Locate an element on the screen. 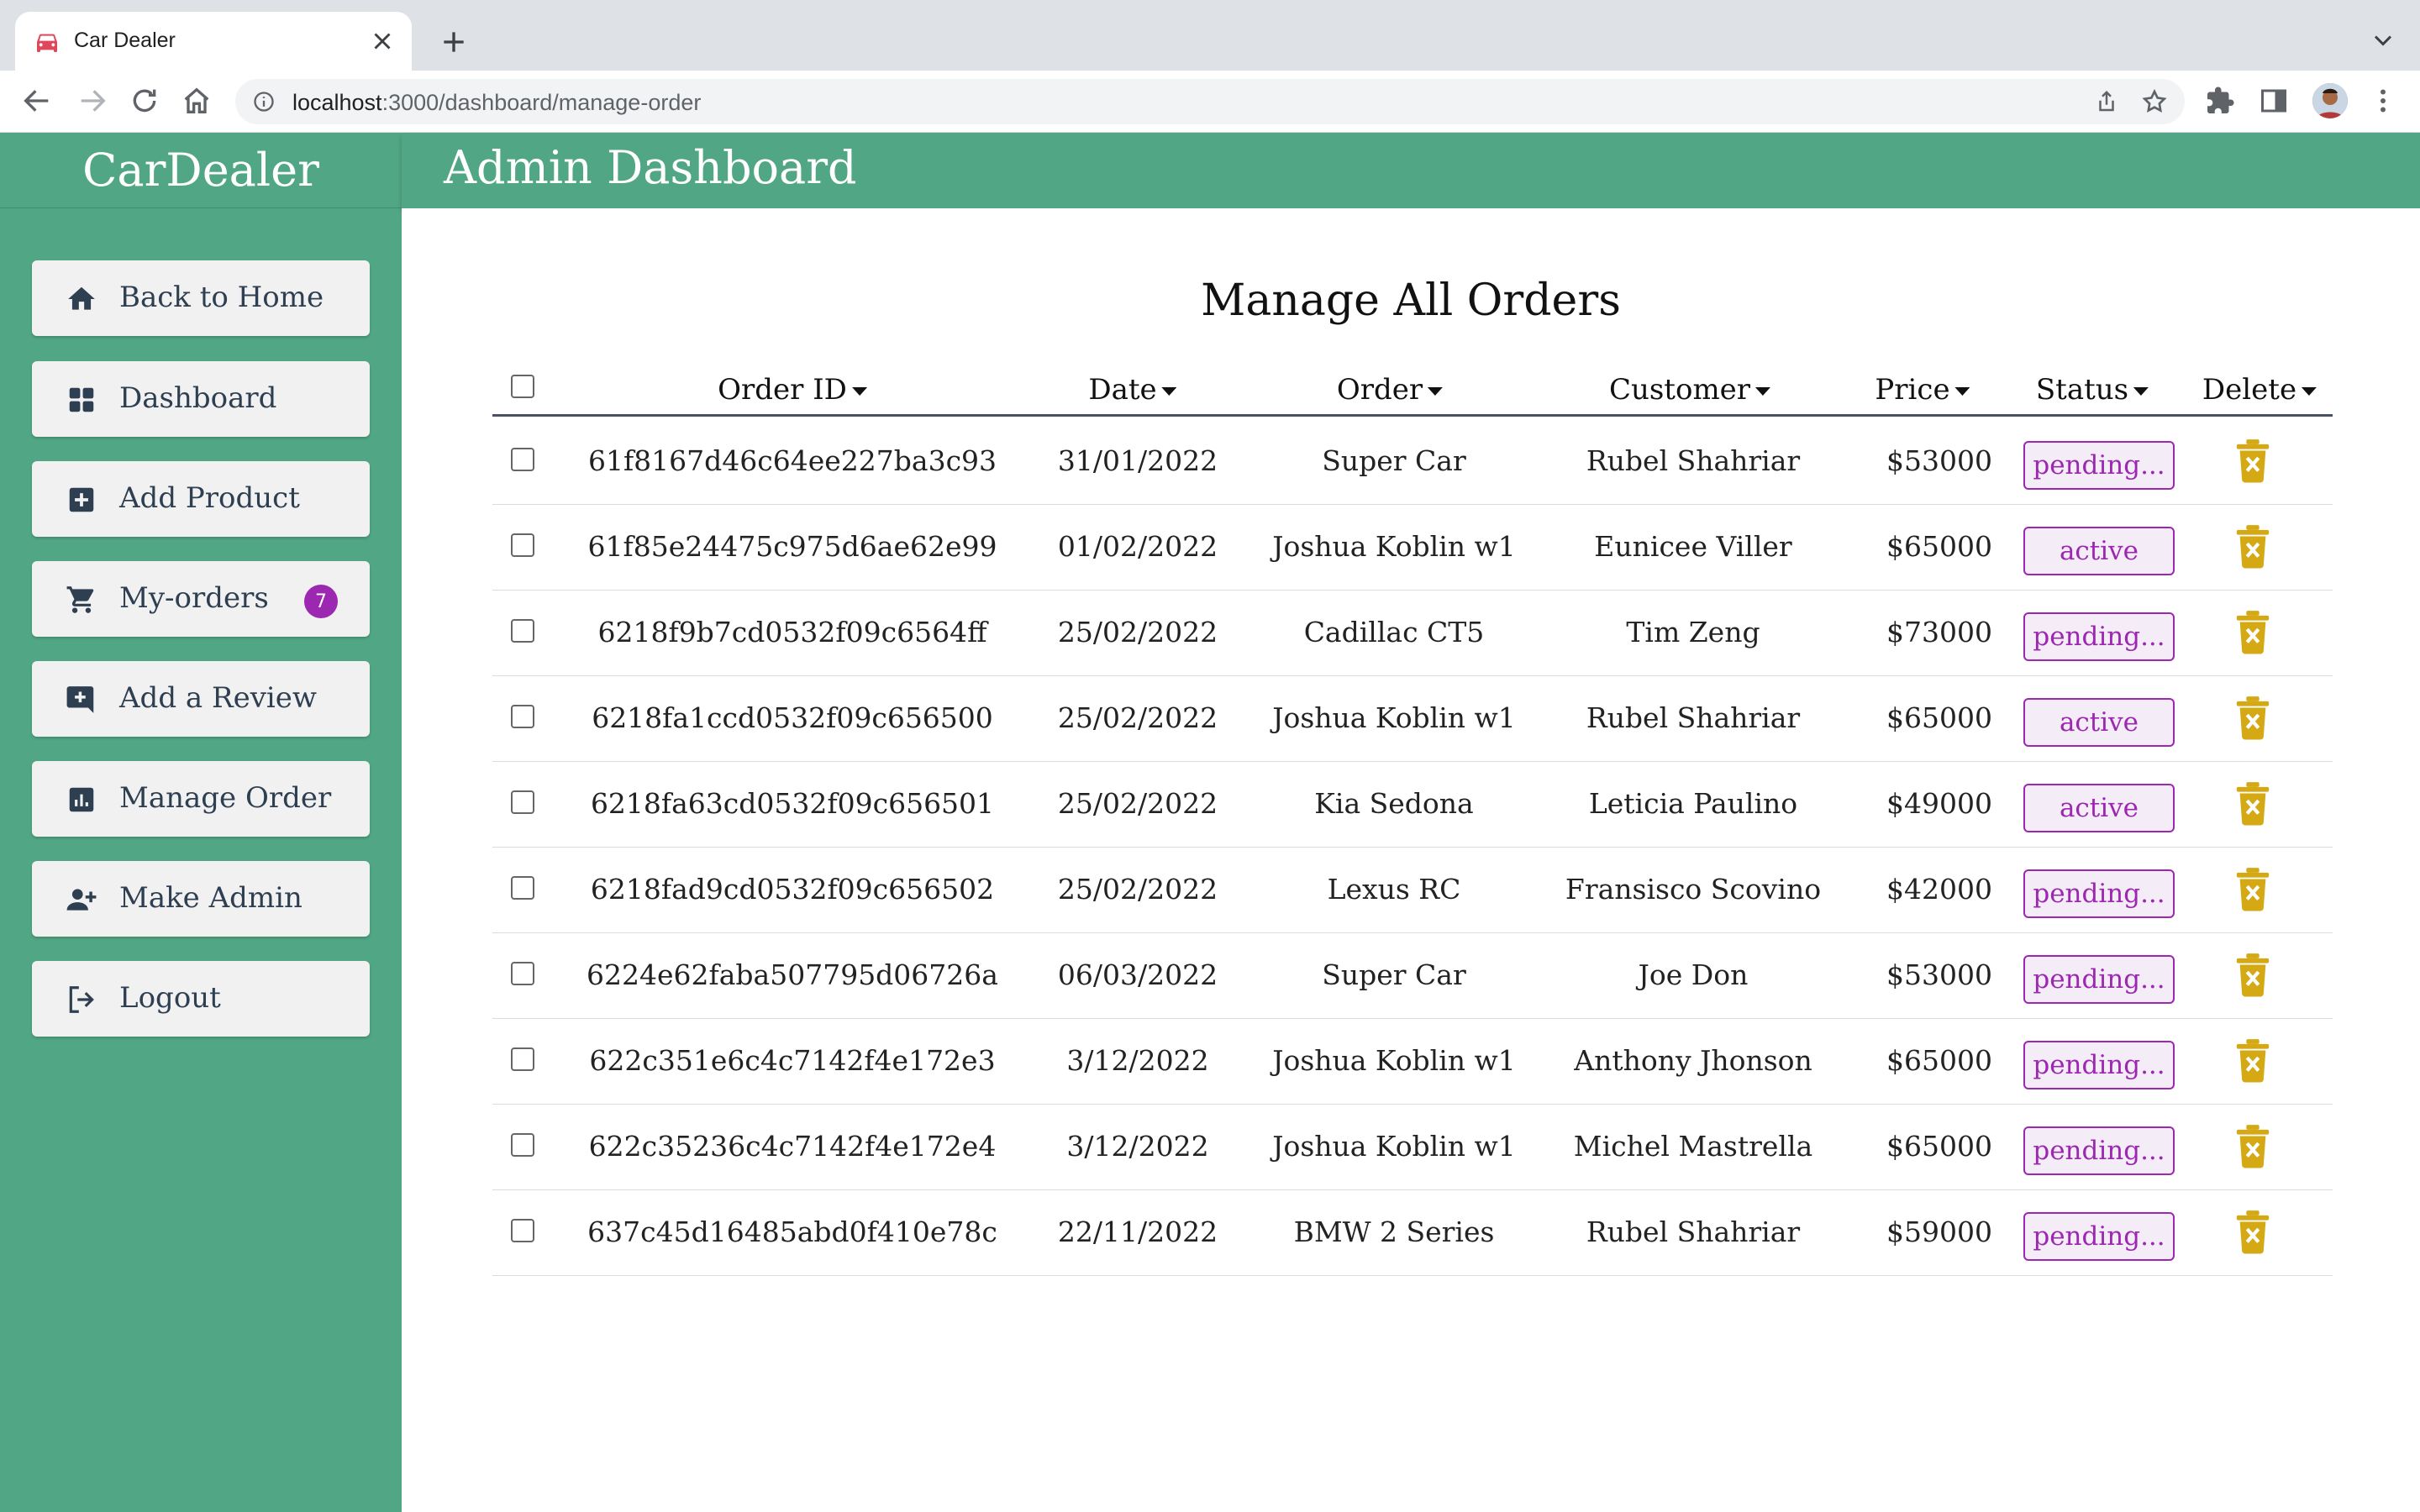  home-browser-icon is located at coordinates (196, 101).